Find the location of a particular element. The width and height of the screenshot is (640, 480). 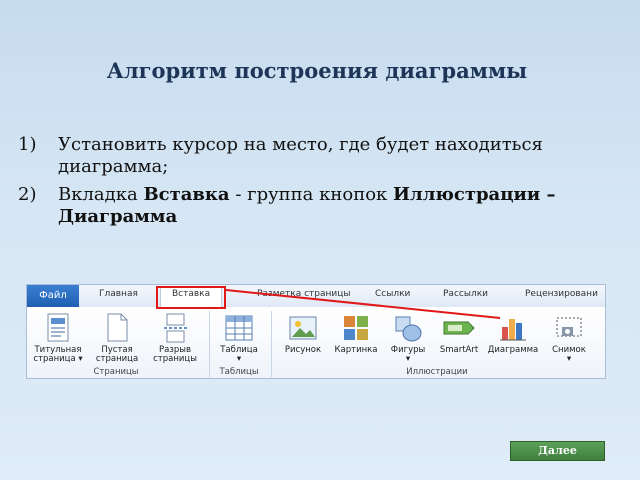

pointer-arrow is located at coordinates (363, 304).